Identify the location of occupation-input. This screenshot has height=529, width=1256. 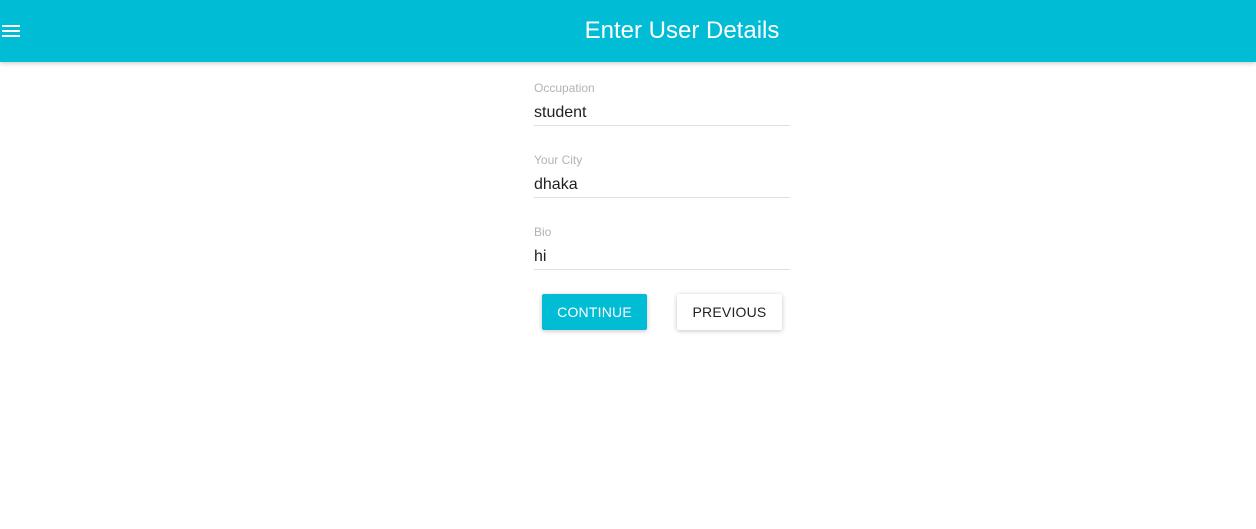
(662, 113).